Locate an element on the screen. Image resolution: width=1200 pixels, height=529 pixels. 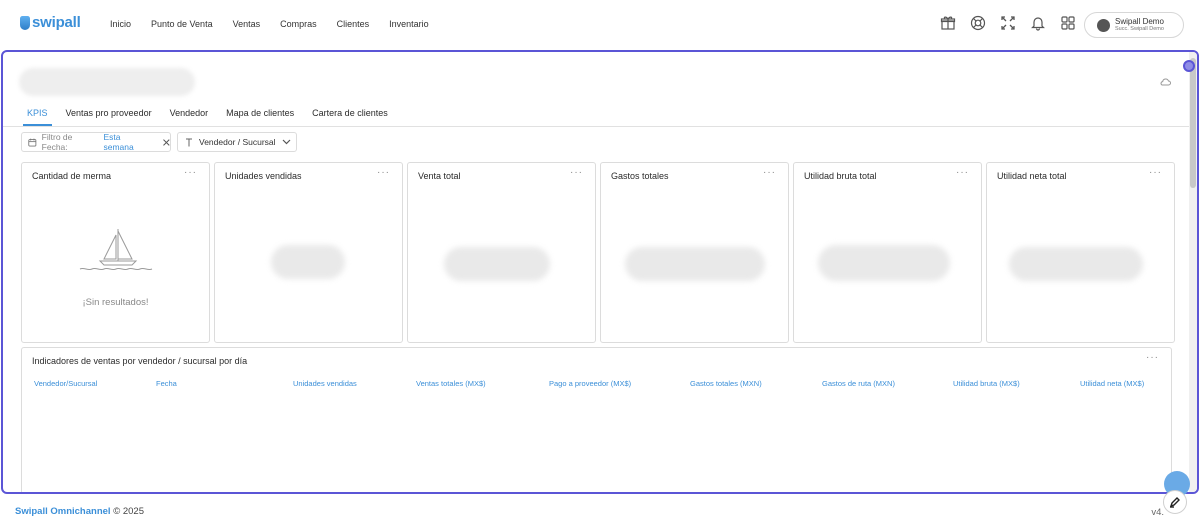
user-menu: Swipall Demo Succ. Swipall Demo is located at coordinates (1134, 25).